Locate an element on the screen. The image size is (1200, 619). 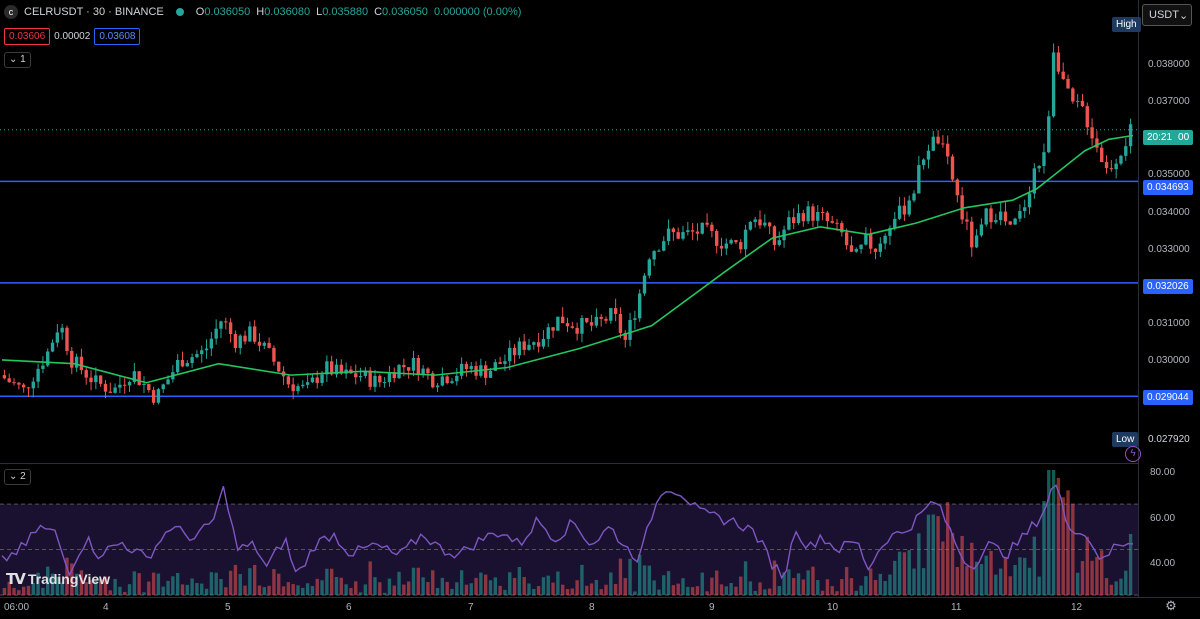
time-label: 12 is located at coordinates (1077, 607).